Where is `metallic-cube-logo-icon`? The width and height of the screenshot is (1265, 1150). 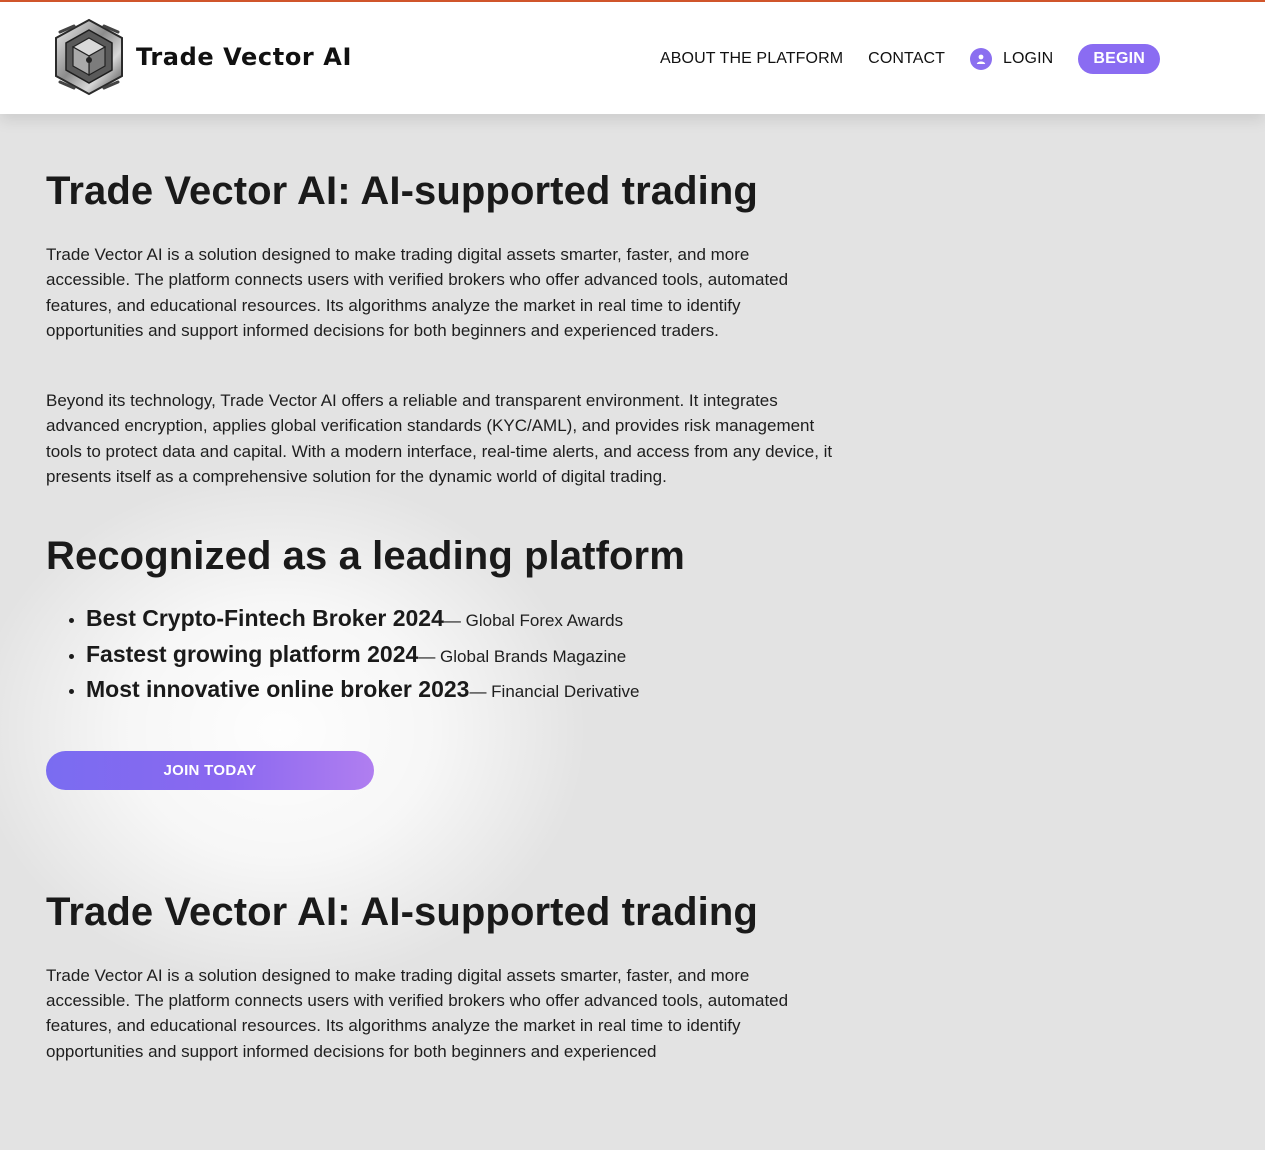
metallic-cube-logo-icon is located at coordinates (89, 57).